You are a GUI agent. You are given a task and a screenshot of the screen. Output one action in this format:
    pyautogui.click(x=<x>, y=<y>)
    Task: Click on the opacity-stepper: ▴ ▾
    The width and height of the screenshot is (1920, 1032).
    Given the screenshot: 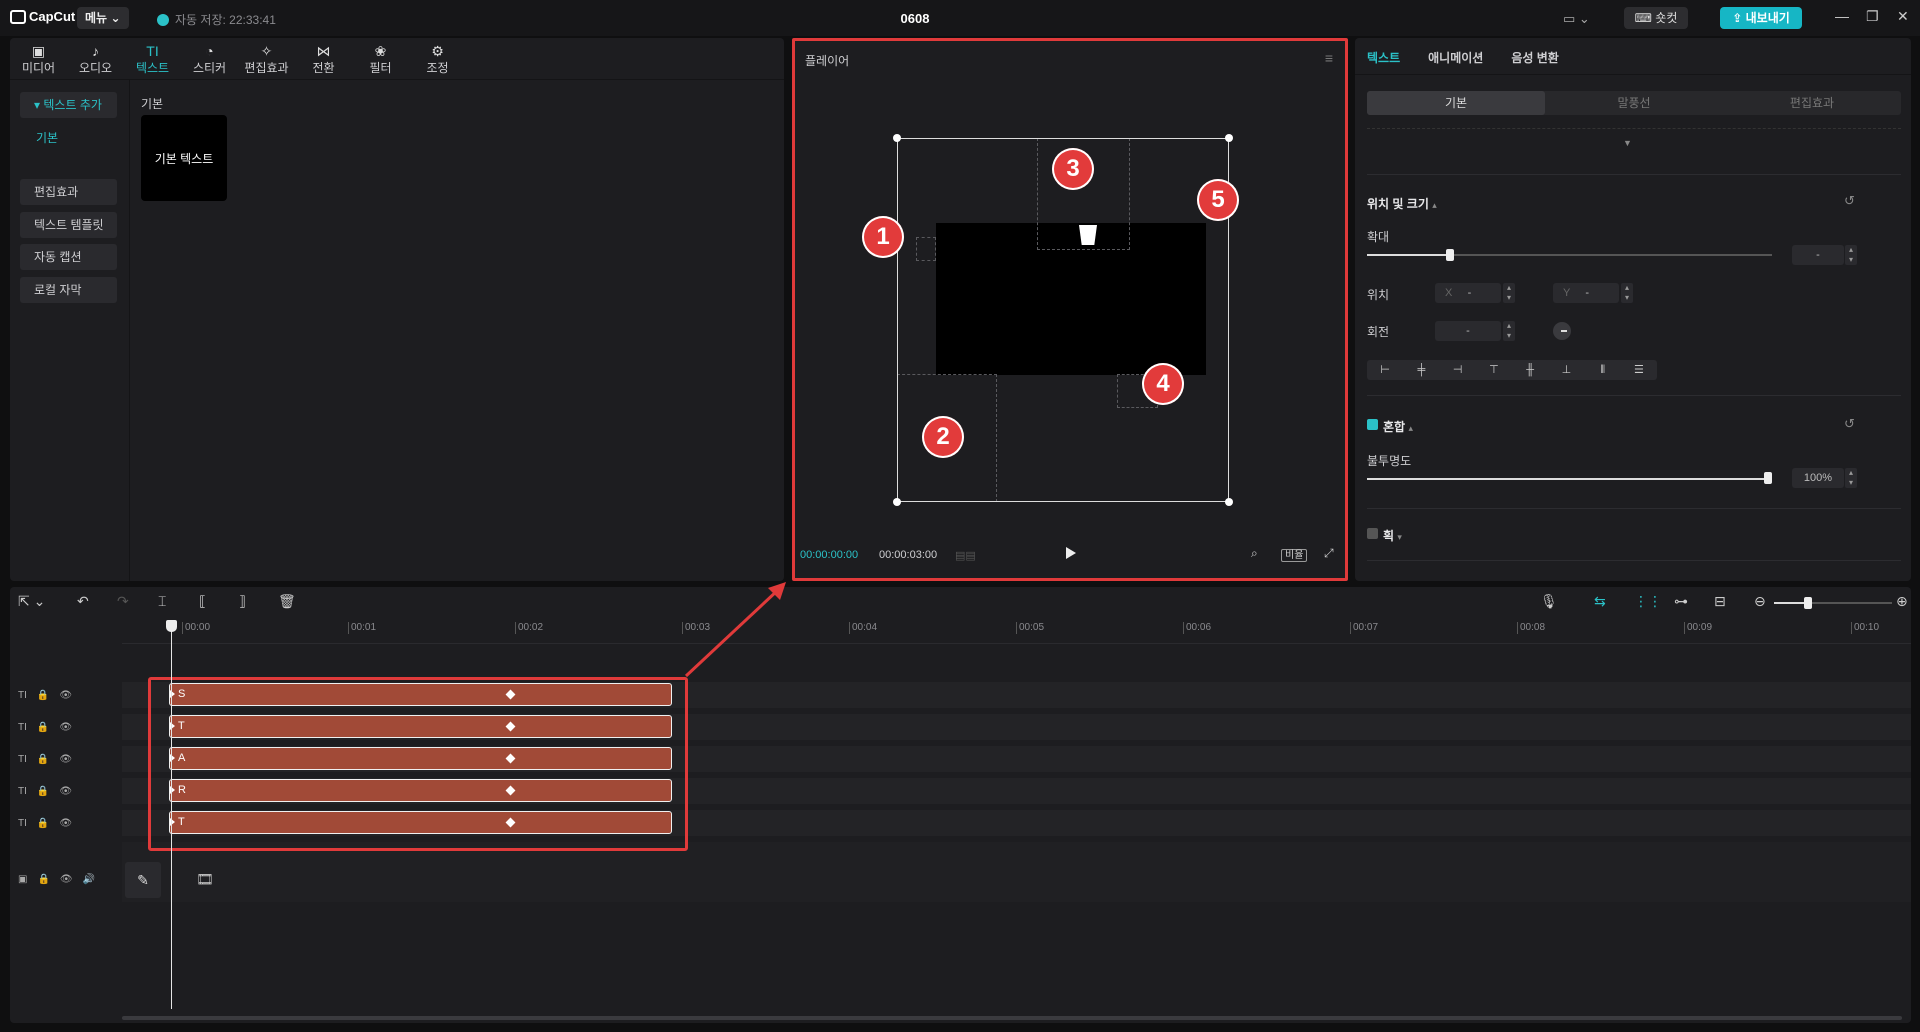 What is the action you would take?
    pyautogui.click(x=1851, y=478)
    